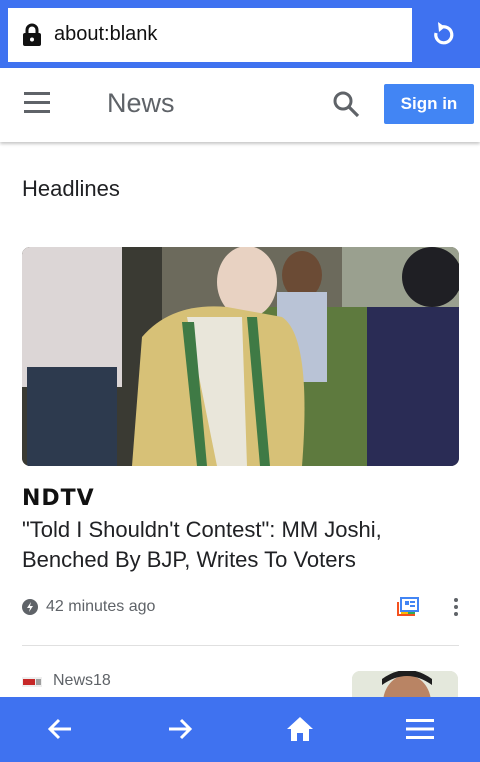 The width and height of the screenshot is (480, 762). Describe the element at coordinates (346, 104) in the screenshot. I see `search-icon` at that location.